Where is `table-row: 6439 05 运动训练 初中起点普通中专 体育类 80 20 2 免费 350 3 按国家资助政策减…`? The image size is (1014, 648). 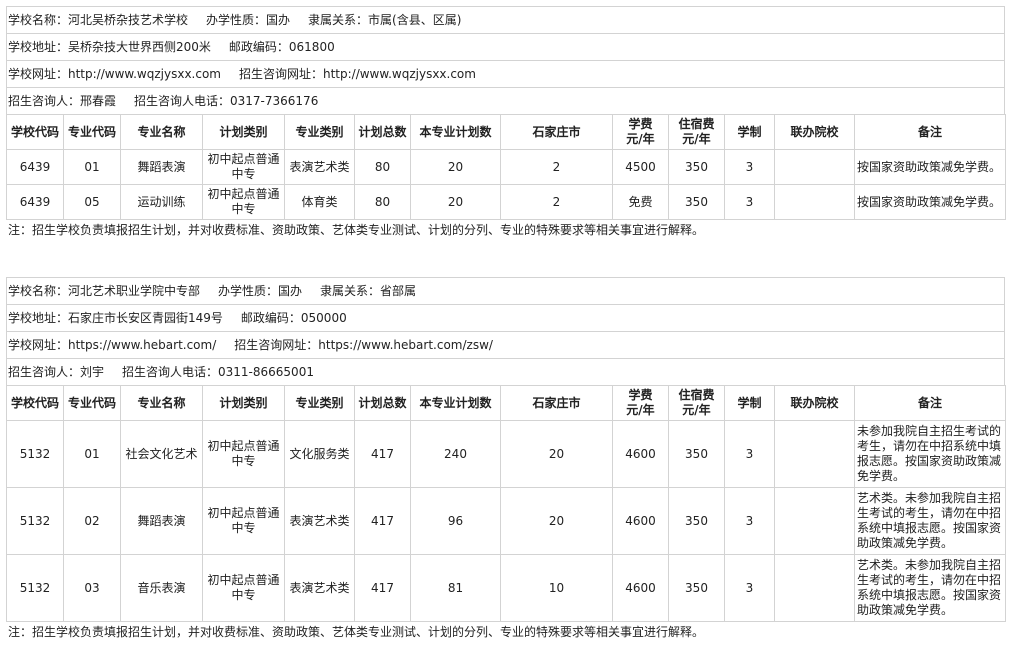
table-row: 6439 05 运动训练 初中起点普通中专 体育类 80 20 2 免费 350 3 按国家资助政策减… is located at coordinates (506, 202).